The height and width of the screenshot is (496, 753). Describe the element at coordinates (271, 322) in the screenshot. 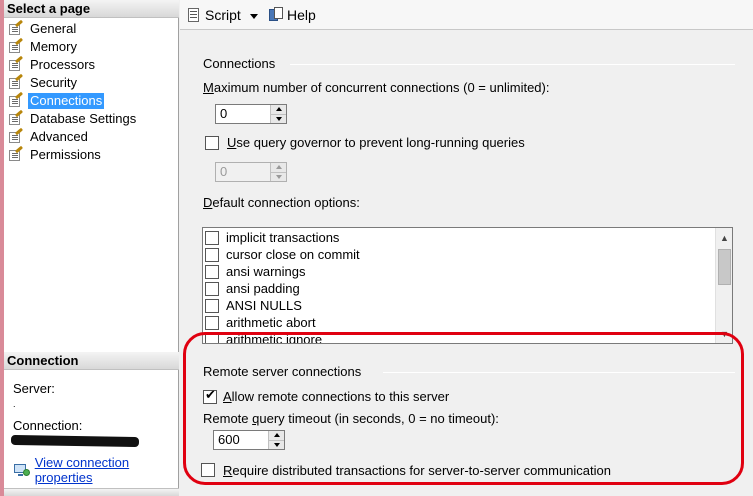

I see `option-label: arithmetic abort` at that location.